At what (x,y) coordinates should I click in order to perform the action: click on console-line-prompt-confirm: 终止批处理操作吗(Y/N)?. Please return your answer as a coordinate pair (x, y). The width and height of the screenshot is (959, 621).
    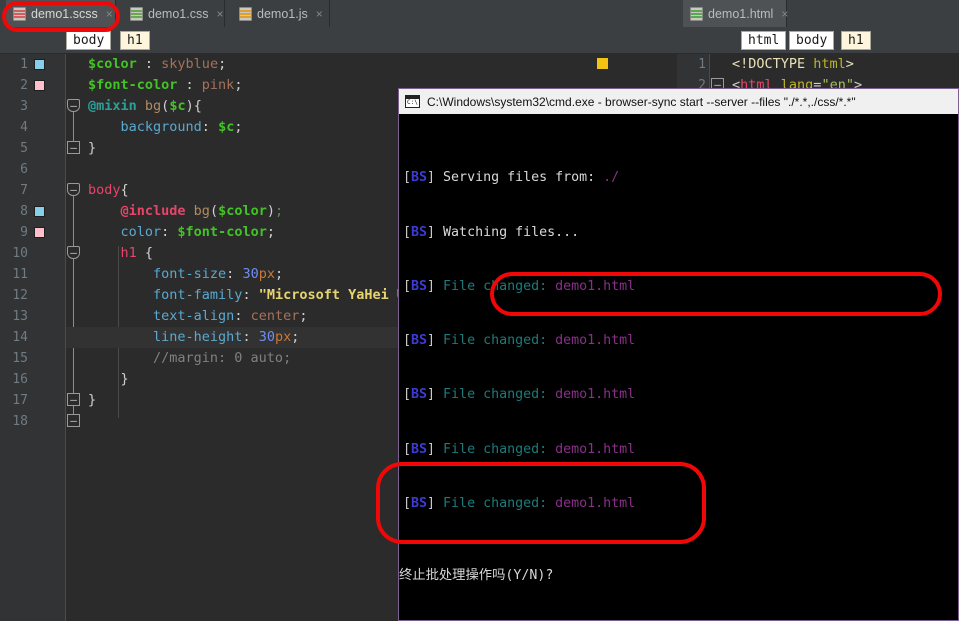
    Looking at the image, I should click on (476, 576).